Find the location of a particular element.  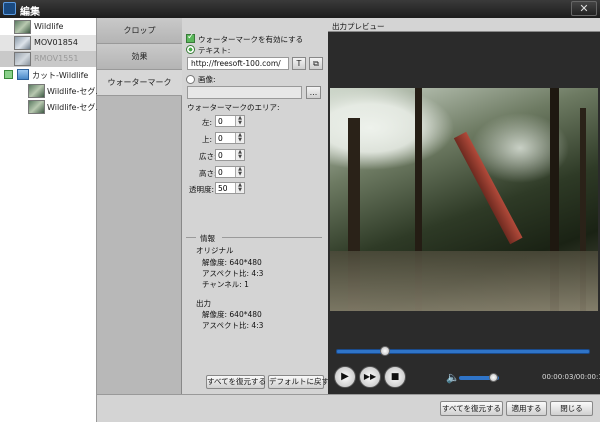

folder-icon is located at coordinates (23, 74).